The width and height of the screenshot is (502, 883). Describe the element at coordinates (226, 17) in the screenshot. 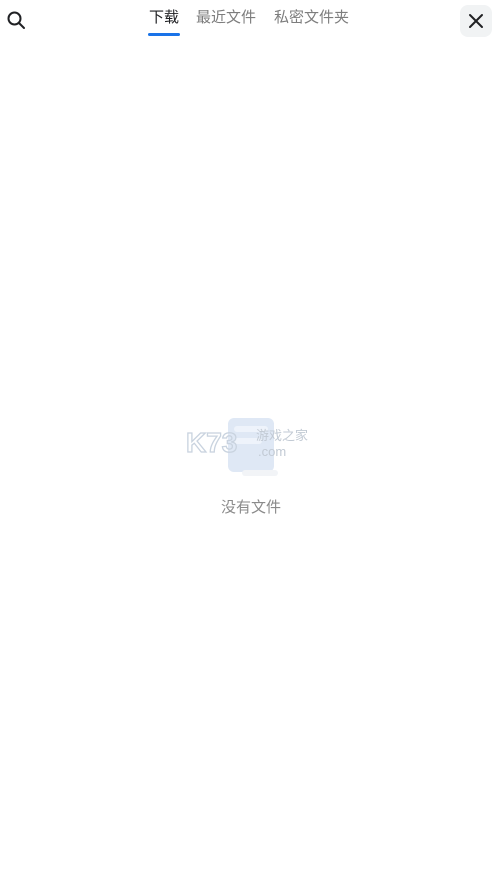

I see `tab-recent-files: 最近文件` at that location.